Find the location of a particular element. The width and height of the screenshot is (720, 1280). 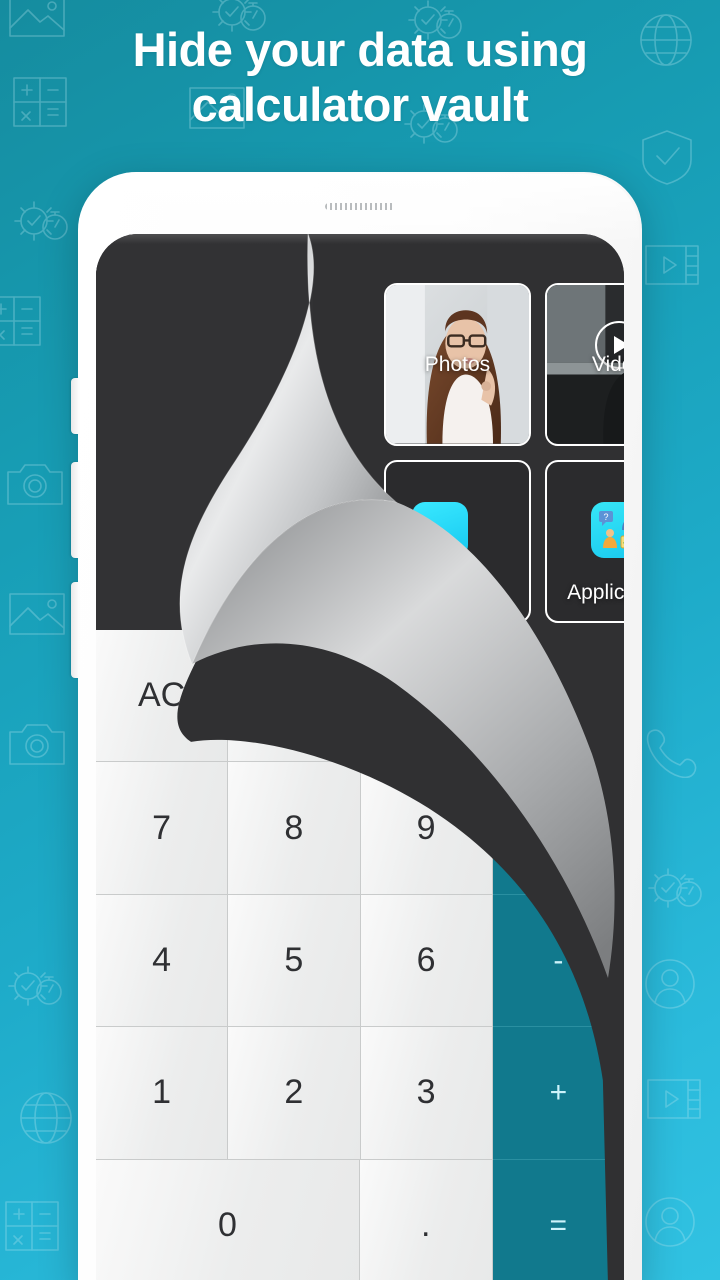

vault-tile-label: Photos is located at coordinates (457, 364).